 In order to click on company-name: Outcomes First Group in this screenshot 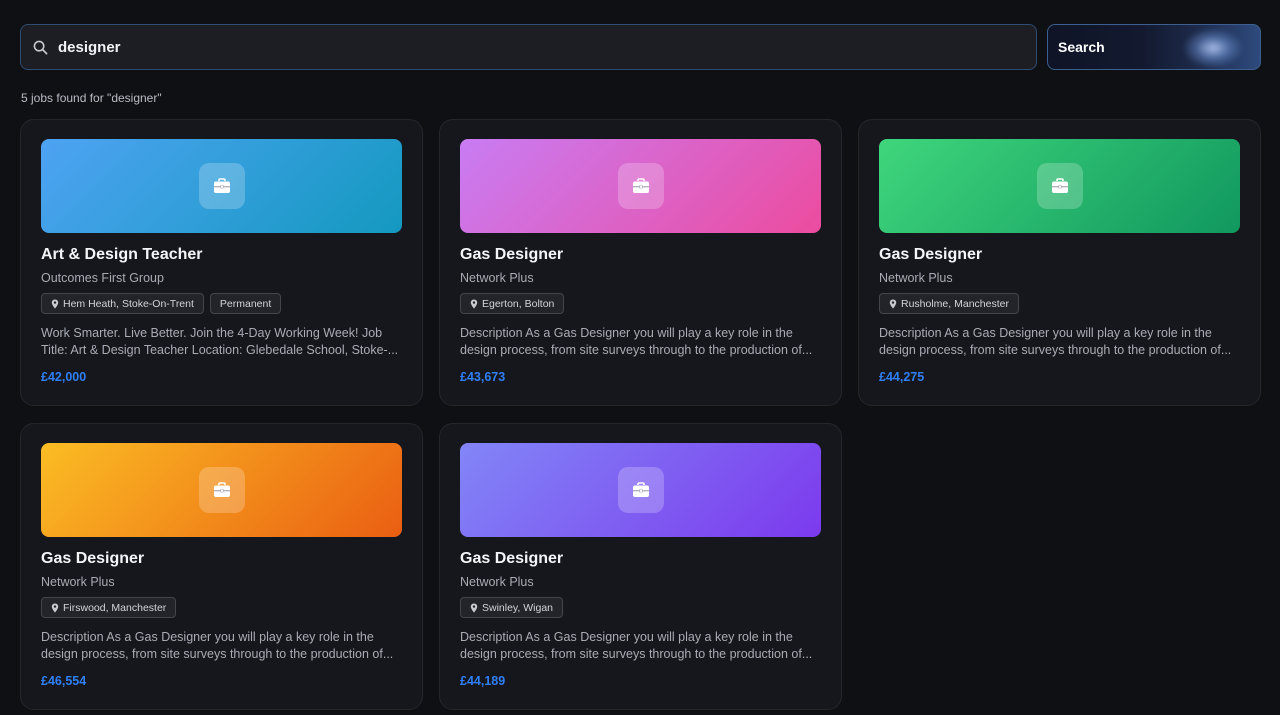, I will do `click(102, 278)`.